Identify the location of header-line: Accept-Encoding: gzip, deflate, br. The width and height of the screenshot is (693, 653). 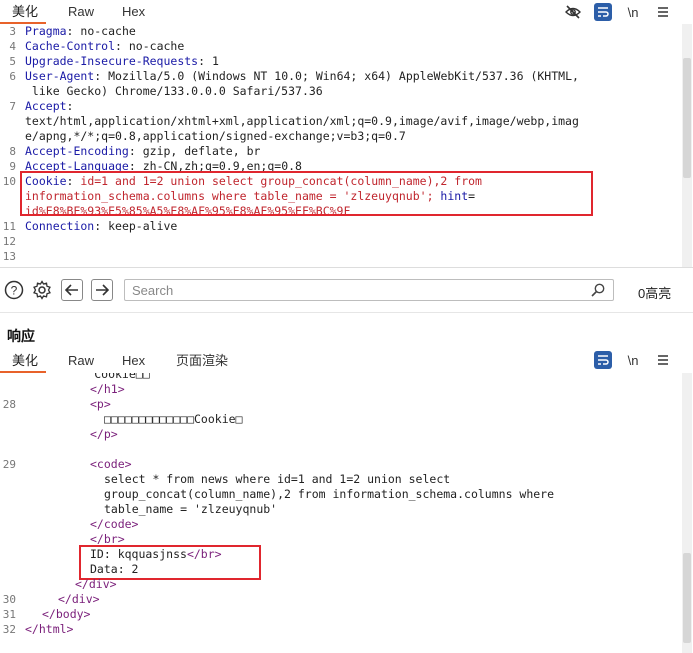
(143, 151).